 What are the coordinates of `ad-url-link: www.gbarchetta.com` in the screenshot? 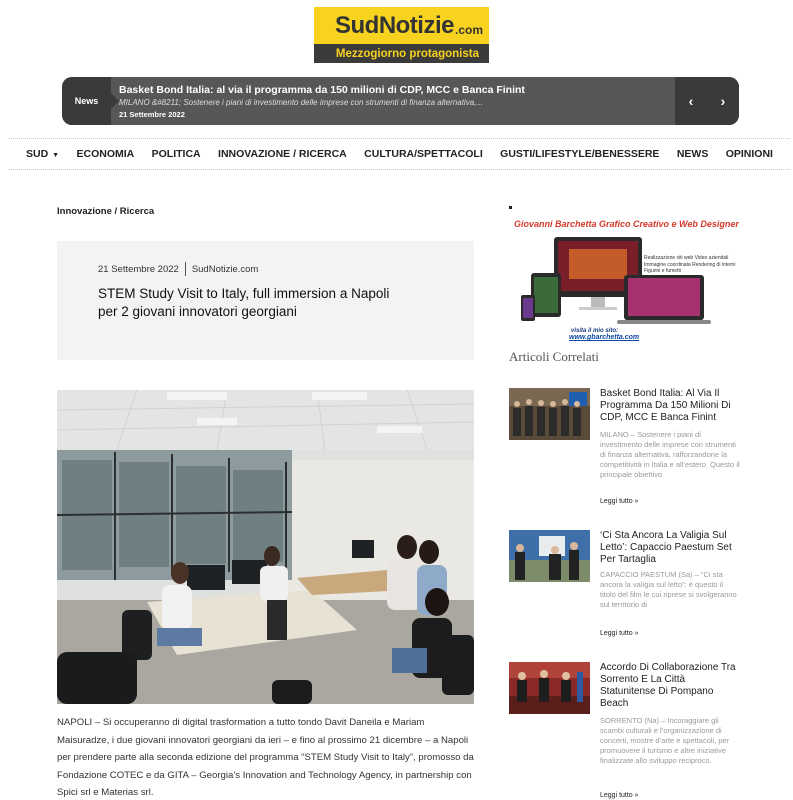 It's located at (604, 337).